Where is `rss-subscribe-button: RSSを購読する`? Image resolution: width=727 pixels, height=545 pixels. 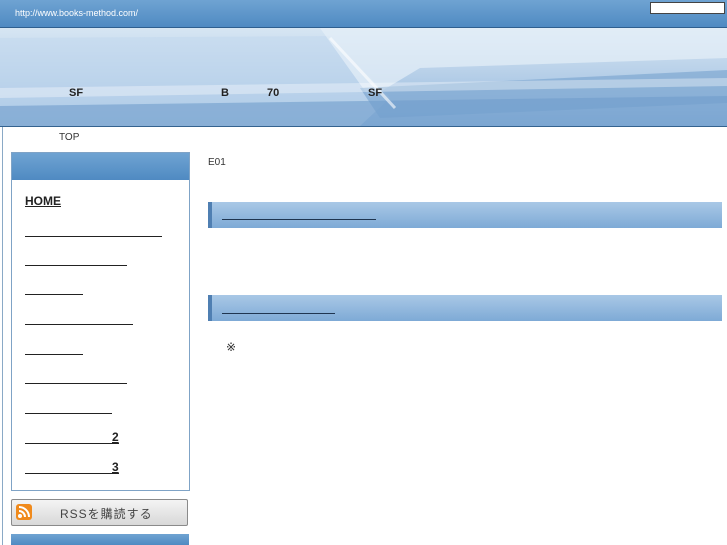
rss-subscribe-button: RSSを購読する is located at coordinates (99, 512).